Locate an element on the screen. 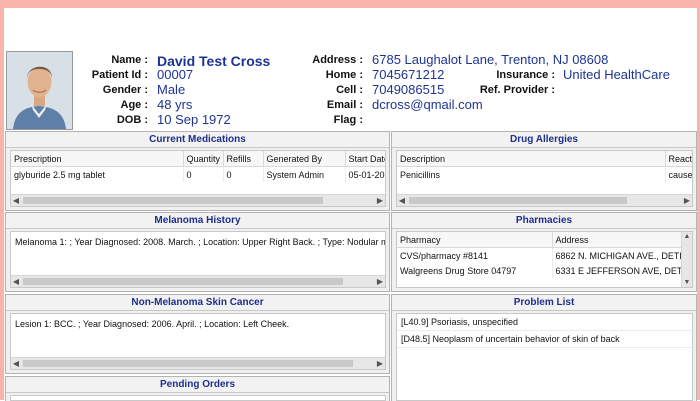 This screenshot has height=401, width=700. vertical-scrollbar: ▲ ▼ is located at coordinates (686, 259).